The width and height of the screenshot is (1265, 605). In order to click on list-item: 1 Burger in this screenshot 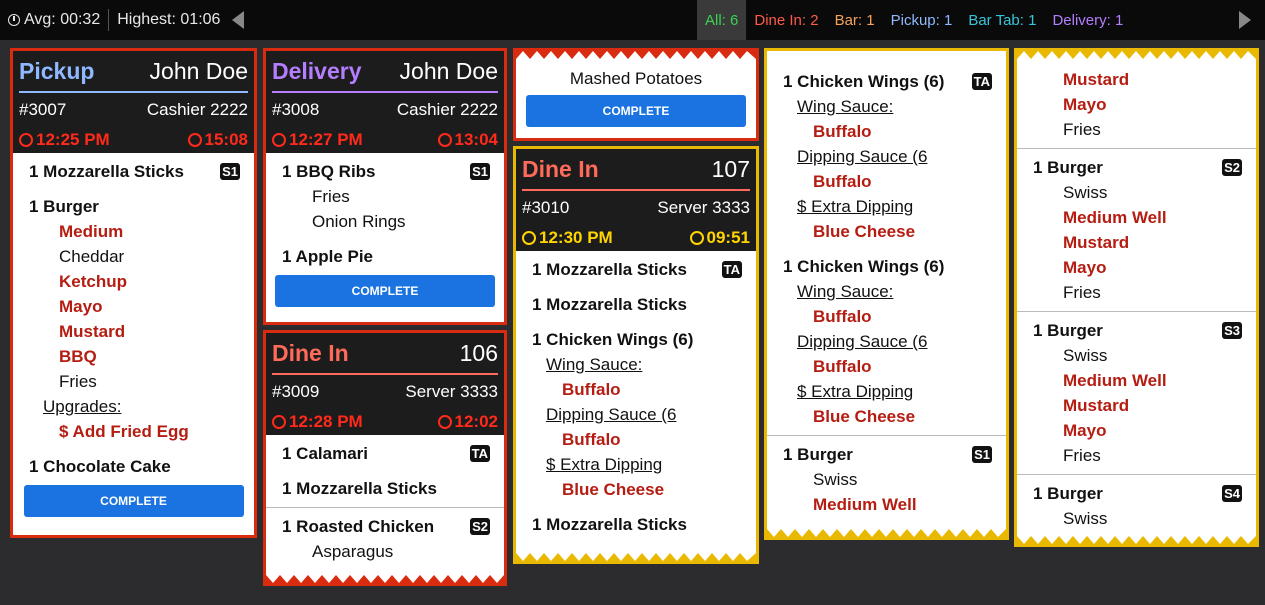, I will do `click(134, 206)`.